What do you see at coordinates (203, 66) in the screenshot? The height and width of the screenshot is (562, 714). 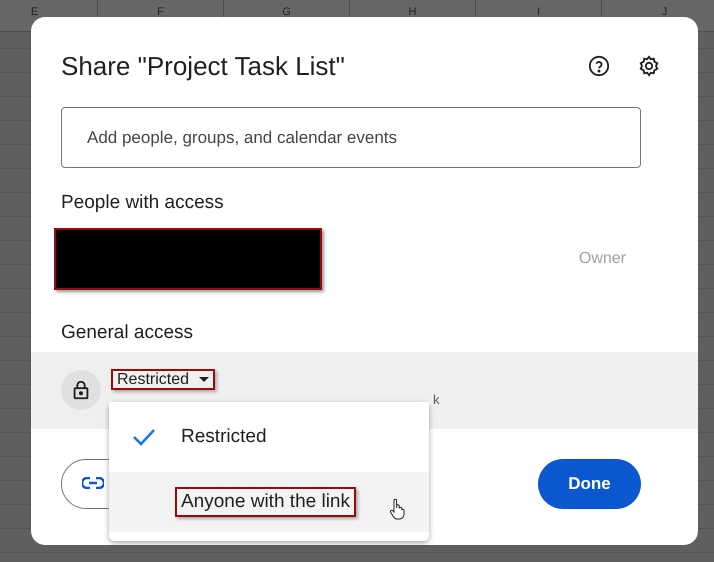 I see `dialog-title: Share "Project Task List"` at bounding box center [203, 66].